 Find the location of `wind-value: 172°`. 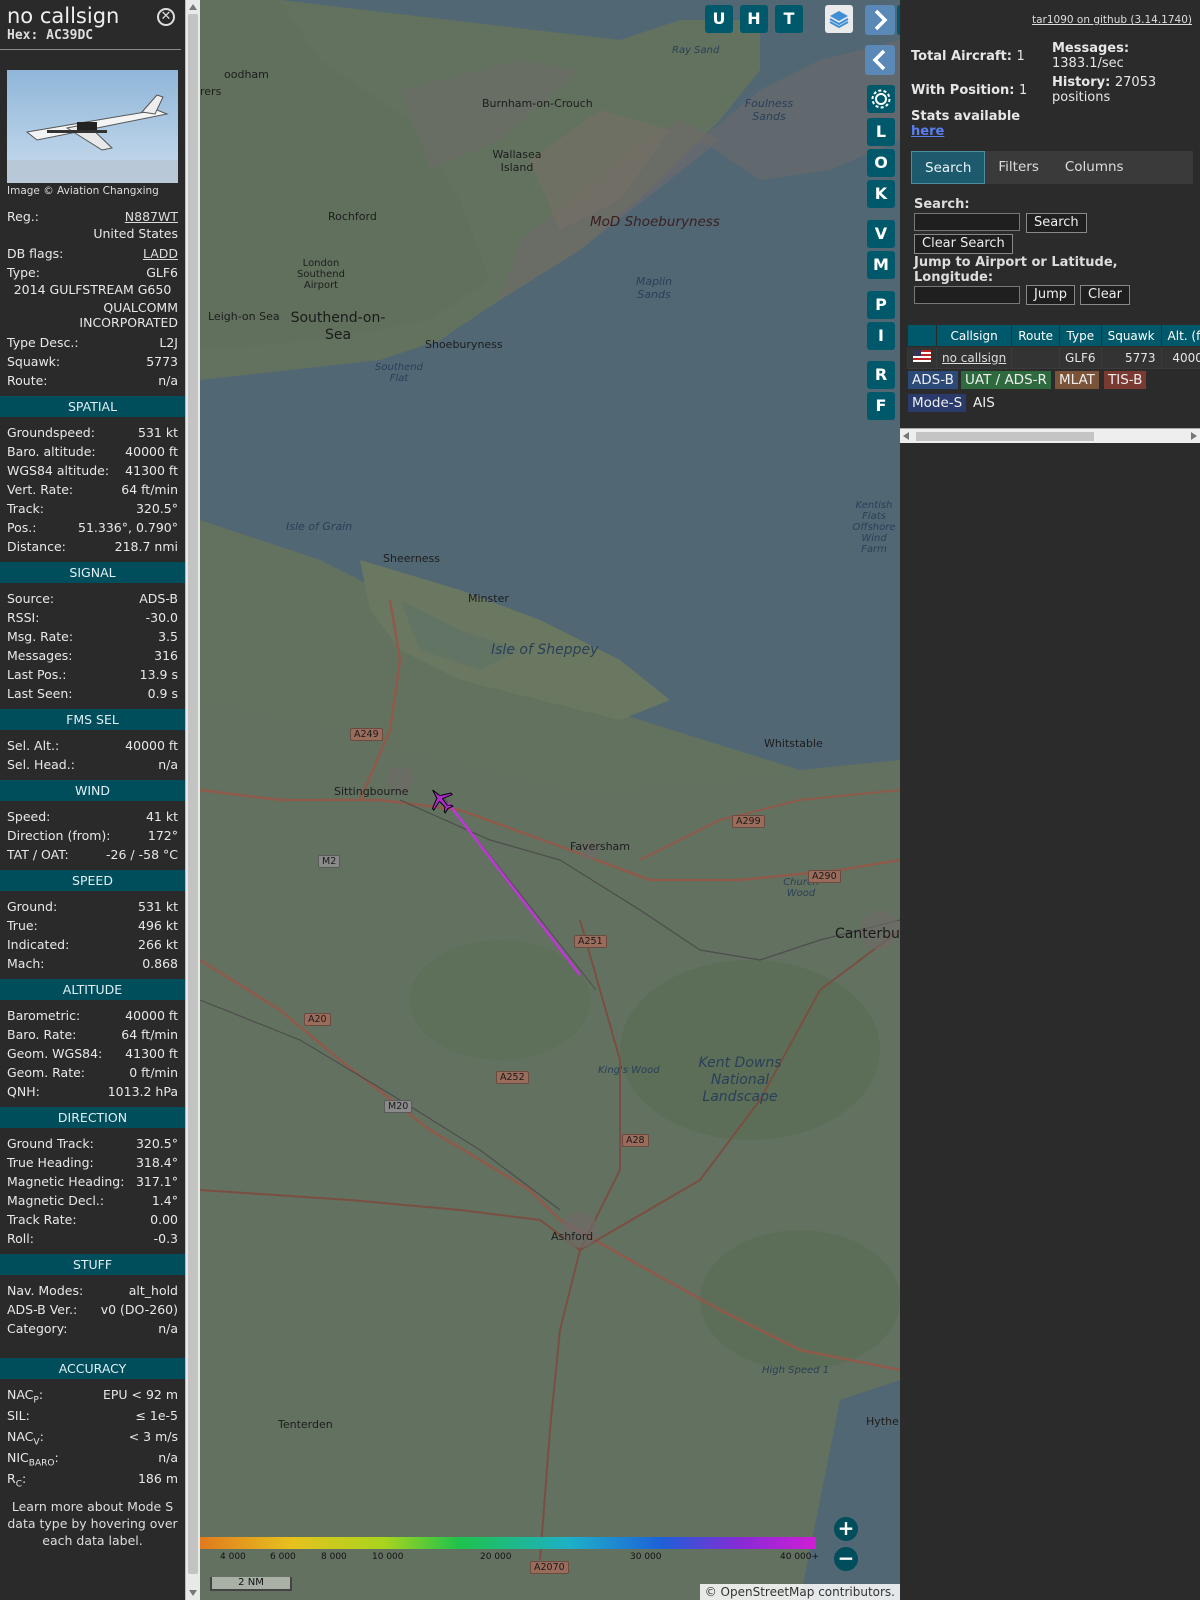

wind-value: 172° is located at coordinates (162, 835).